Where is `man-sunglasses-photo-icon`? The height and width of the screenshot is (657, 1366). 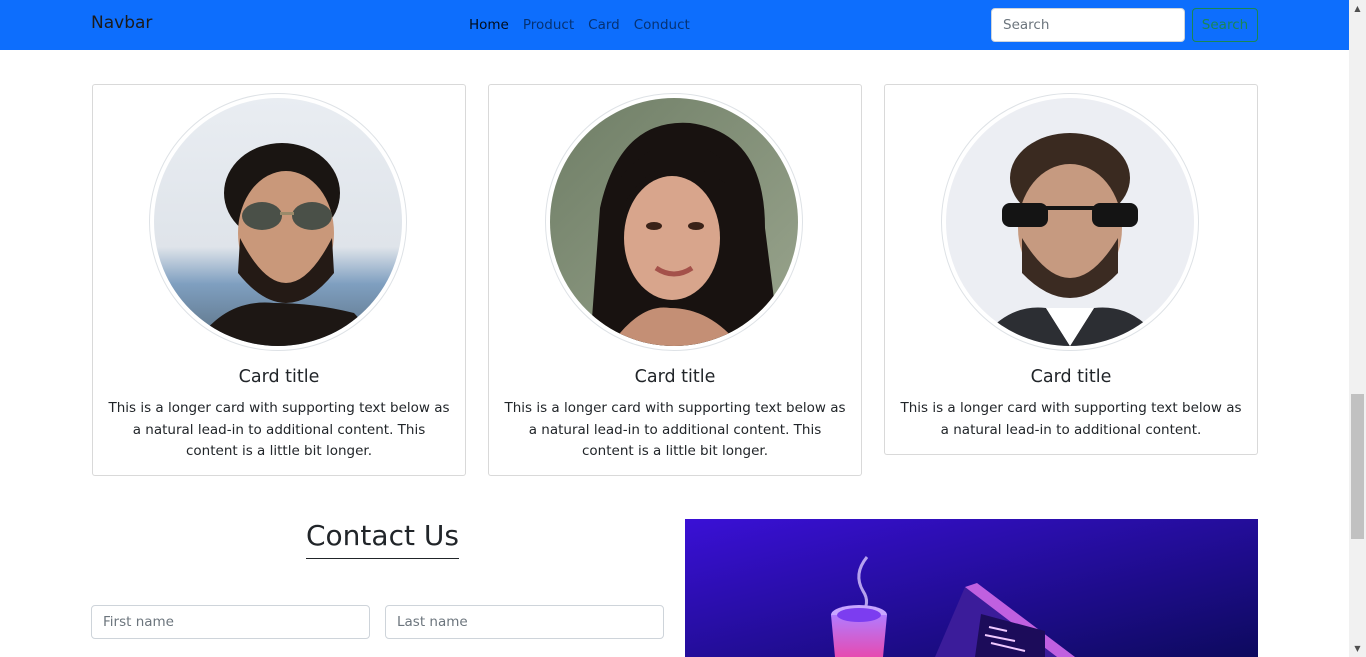 man-sunglasses-photo-icon is located at coordinates (278, 222).